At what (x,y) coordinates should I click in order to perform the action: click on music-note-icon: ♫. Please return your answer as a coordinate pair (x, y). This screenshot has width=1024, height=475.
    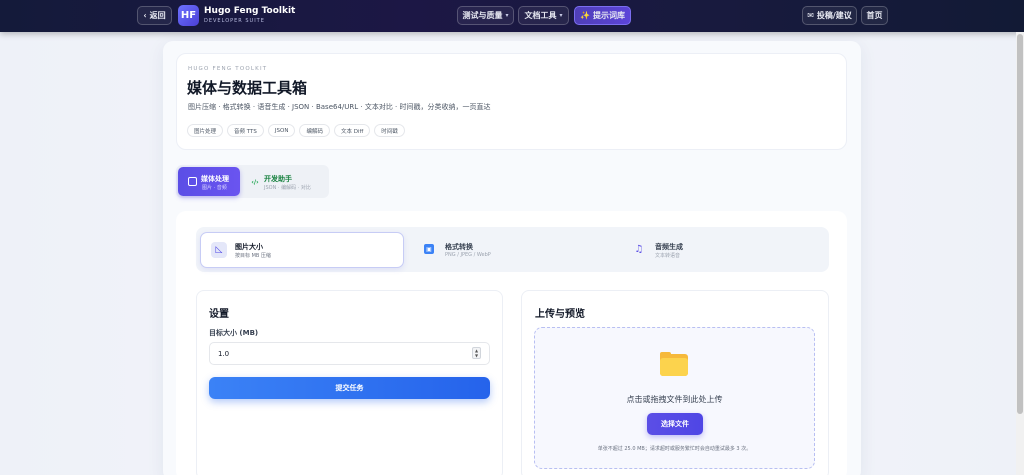
    Looking at the image, I should click on (639, 249).